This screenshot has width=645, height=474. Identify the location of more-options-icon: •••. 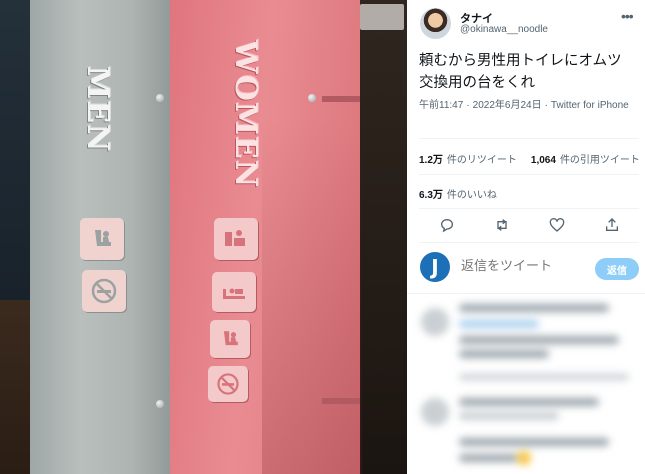
(627, 16).